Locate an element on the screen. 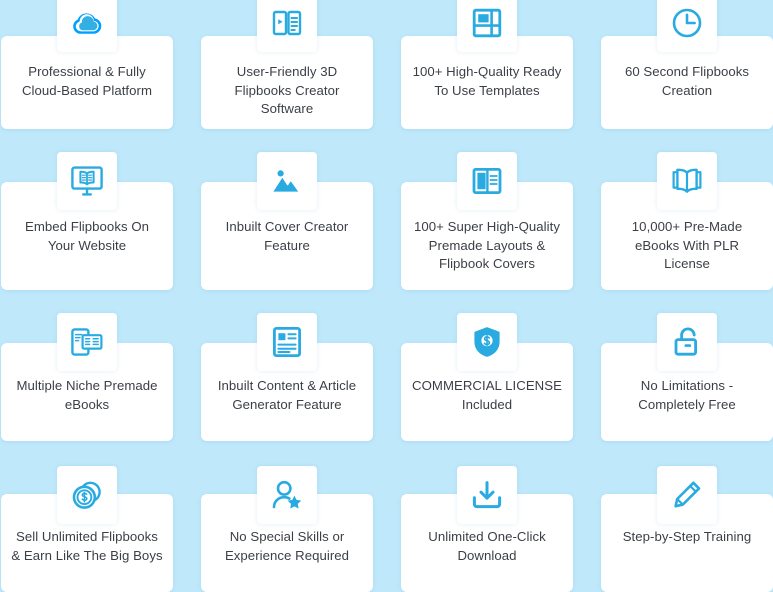  feature-card-title: No Limitations - Completely Free is located at coordinates (687, 395).